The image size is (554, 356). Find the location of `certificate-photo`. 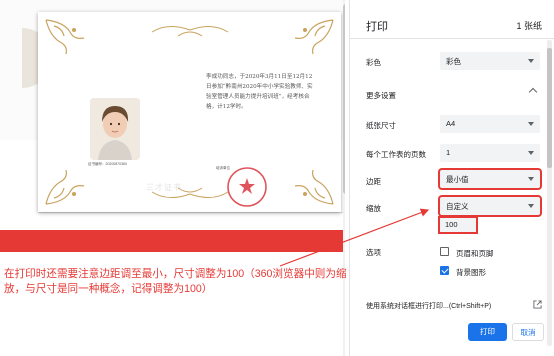

certificate-photo is located at coordinates (115, 129).